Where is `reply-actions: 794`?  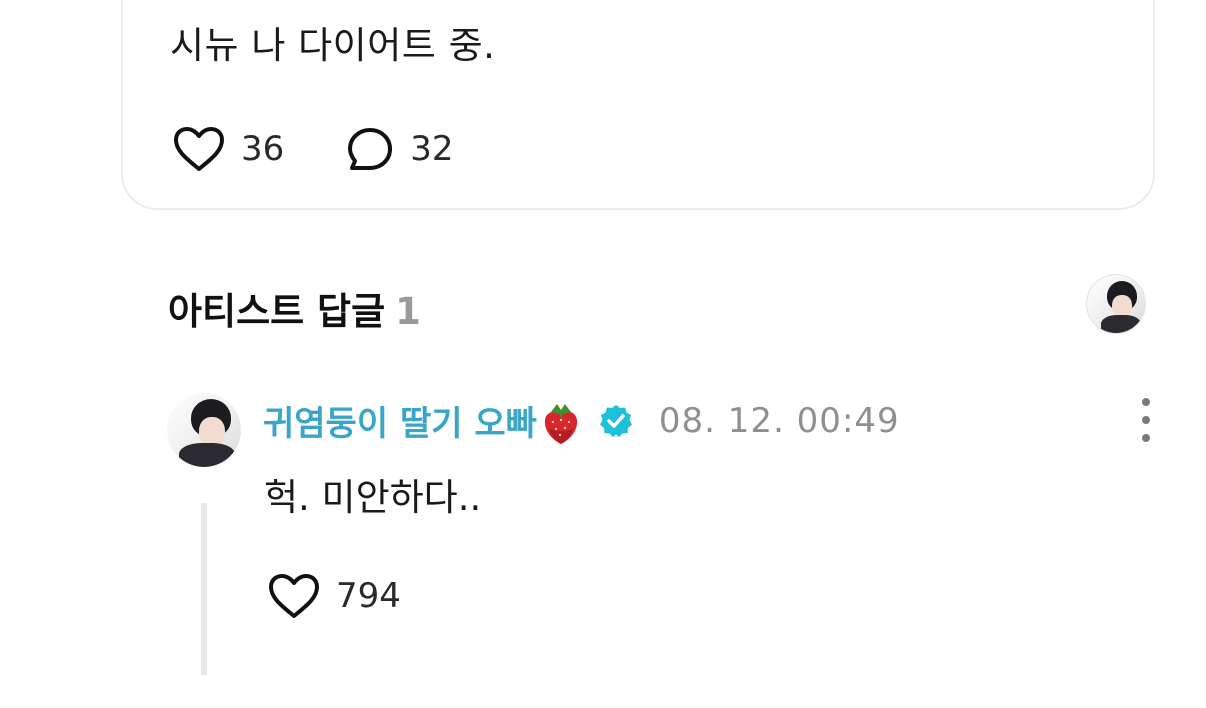
reply-actions: 794 is located at coordinates (334, 596).